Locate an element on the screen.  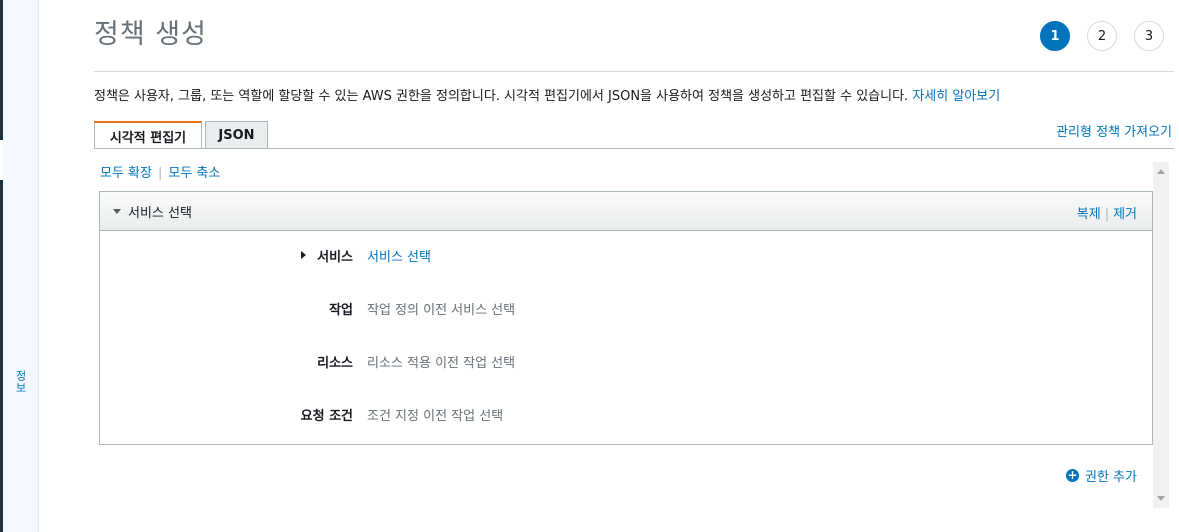
tab-visual-editor: 시각적 편집기 is located at coordinates (148, 135).